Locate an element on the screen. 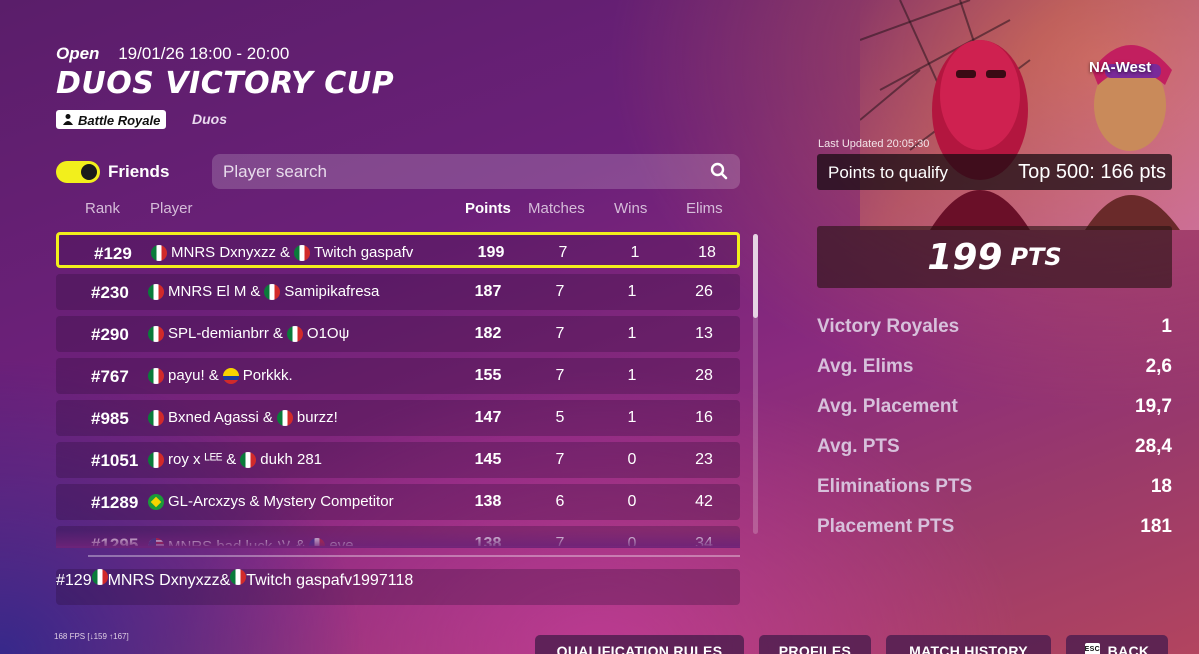 This screenshot has height=654, width=1199. table-row: #230 MNRS El M & Samipikafresa 187 7 1 26 is located at coordinates (398, 292).